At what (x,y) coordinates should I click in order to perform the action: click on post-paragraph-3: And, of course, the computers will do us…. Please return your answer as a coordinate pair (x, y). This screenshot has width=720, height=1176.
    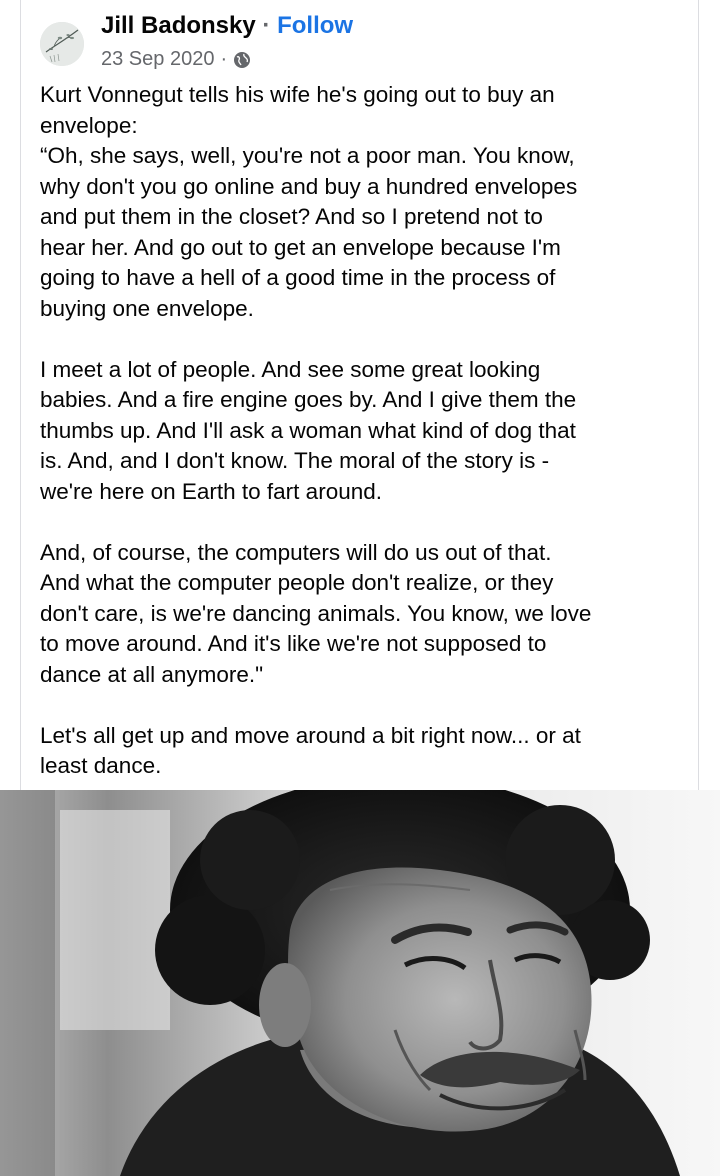
    Looking at the image, I should click on (365, 614).